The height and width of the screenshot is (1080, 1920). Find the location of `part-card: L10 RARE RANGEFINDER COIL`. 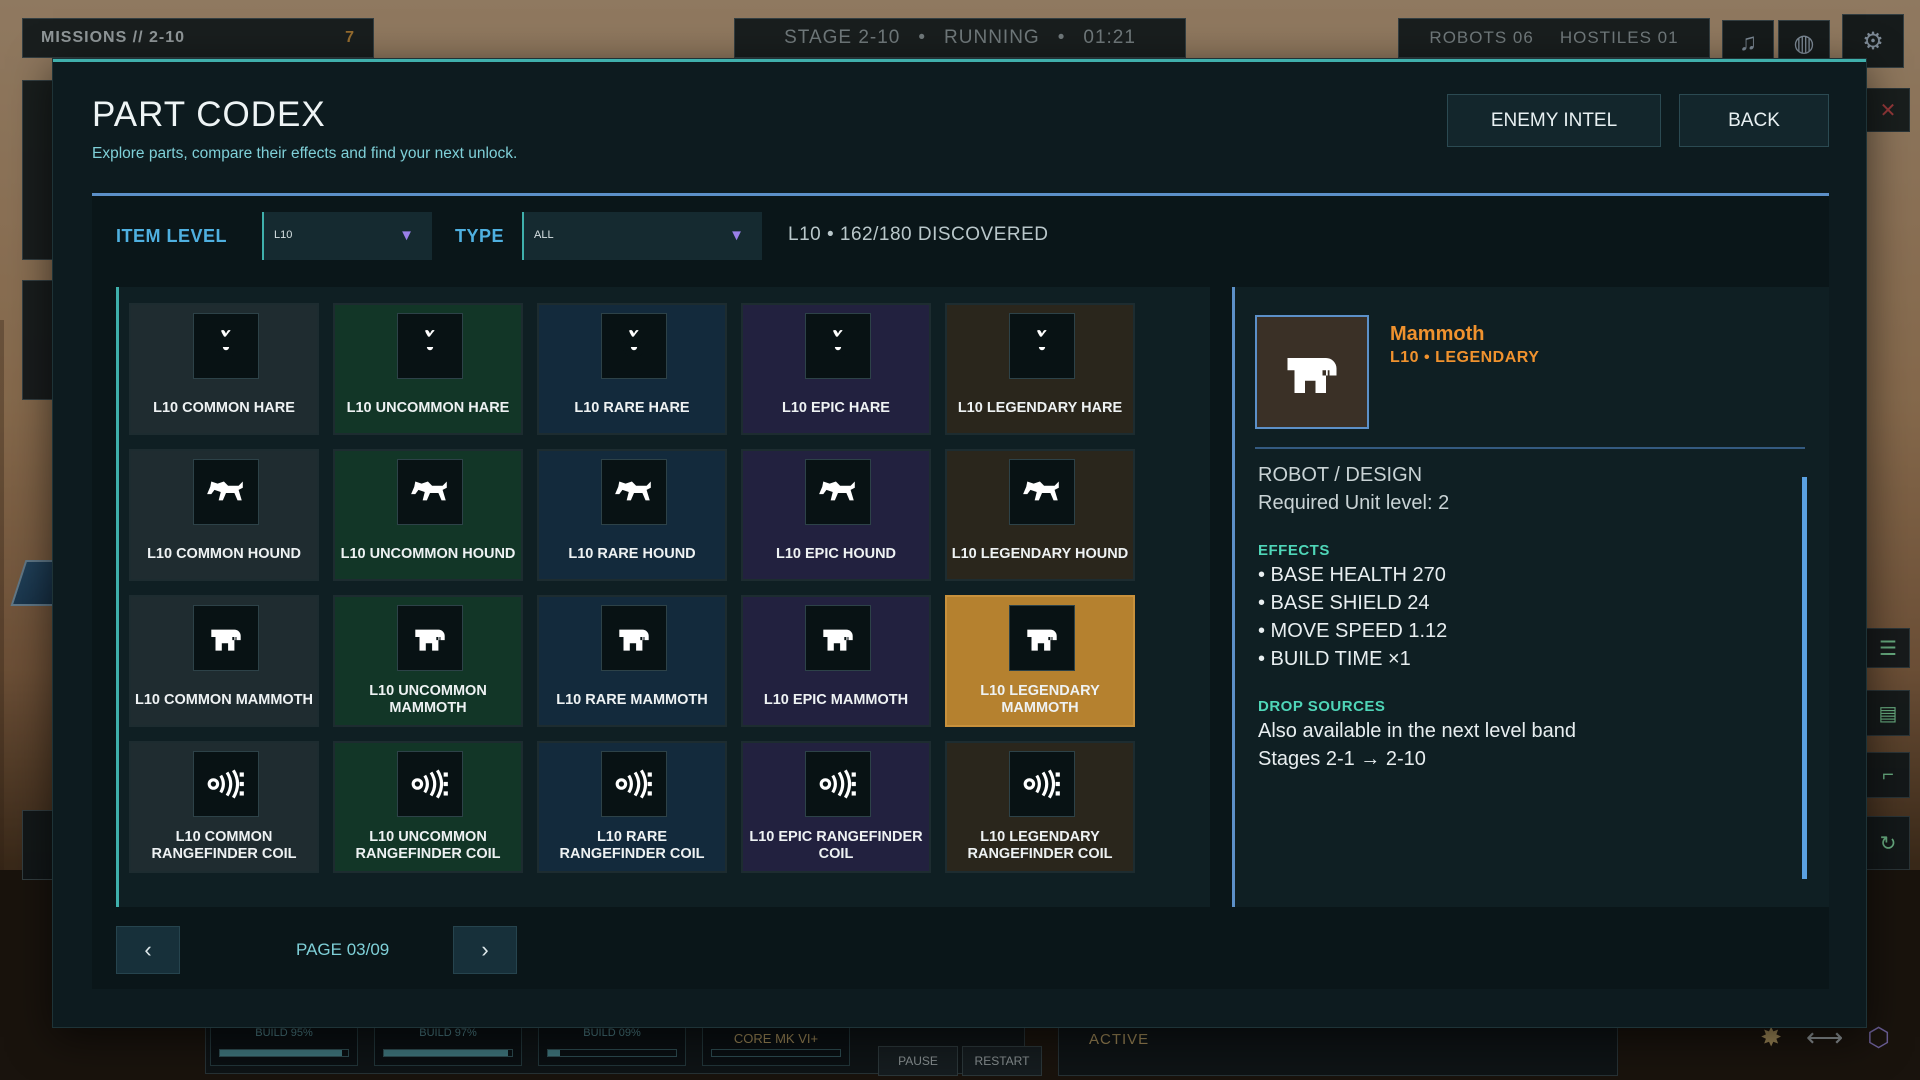

part-card: L10 RARE RANGEFINDER COIL is located at coordinates (632, 807).